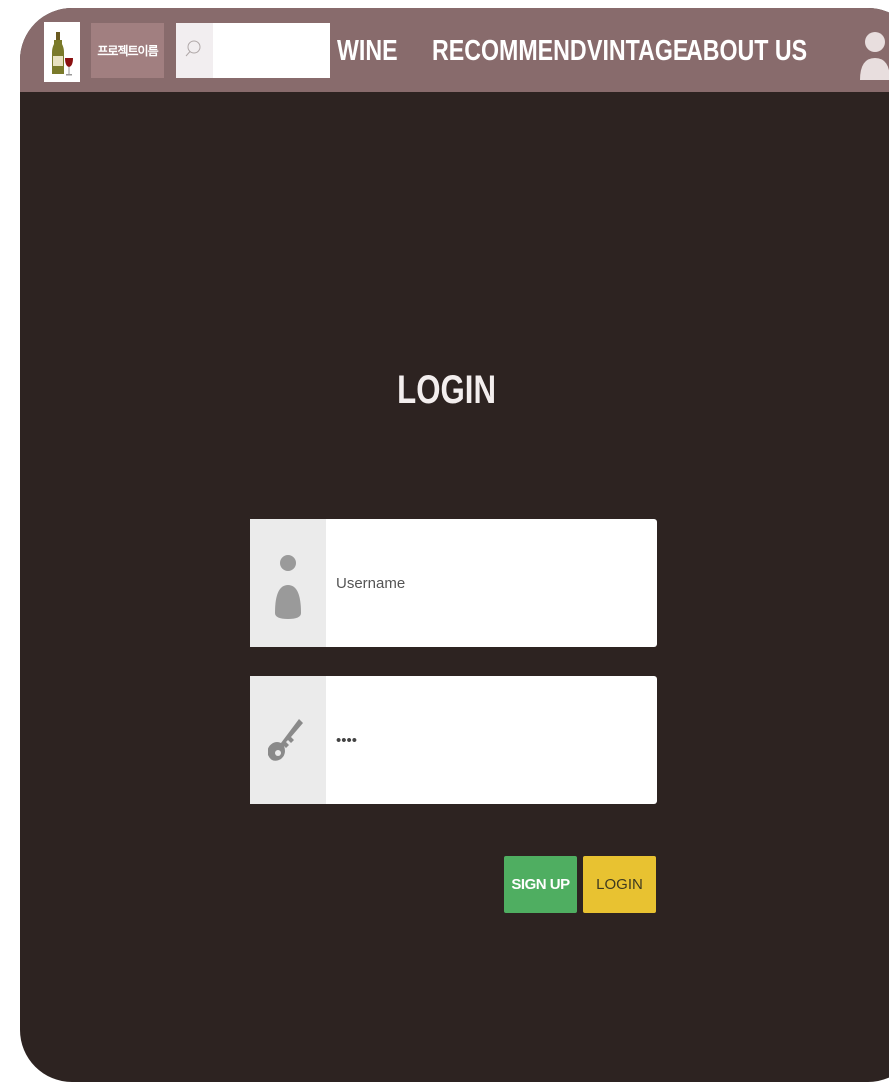 The image size is (889, 1091). I want to click on search-input, so click(271, 50).